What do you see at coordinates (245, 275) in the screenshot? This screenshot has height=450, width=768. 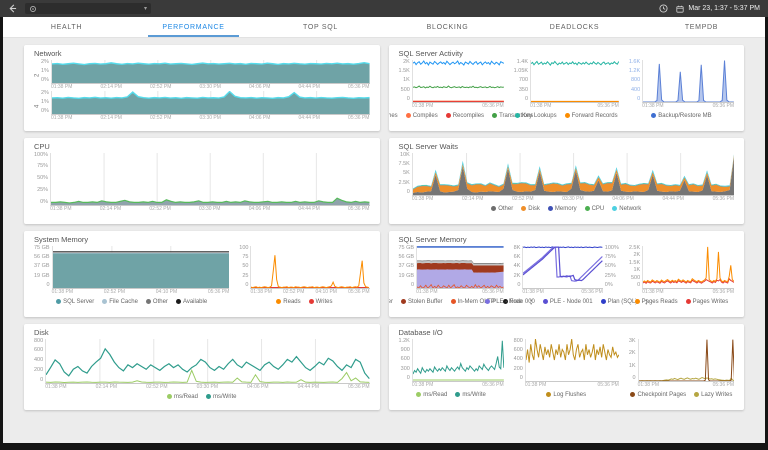 I see `axis-tick: 25` at bounding box center [245, 275].